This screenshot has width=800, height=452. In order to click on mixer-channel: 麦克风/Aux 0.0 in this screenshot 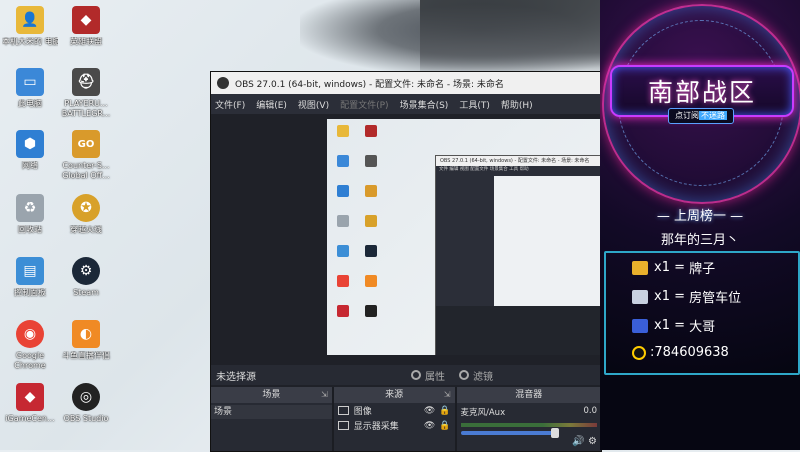, I will do `click(529, 412)`.